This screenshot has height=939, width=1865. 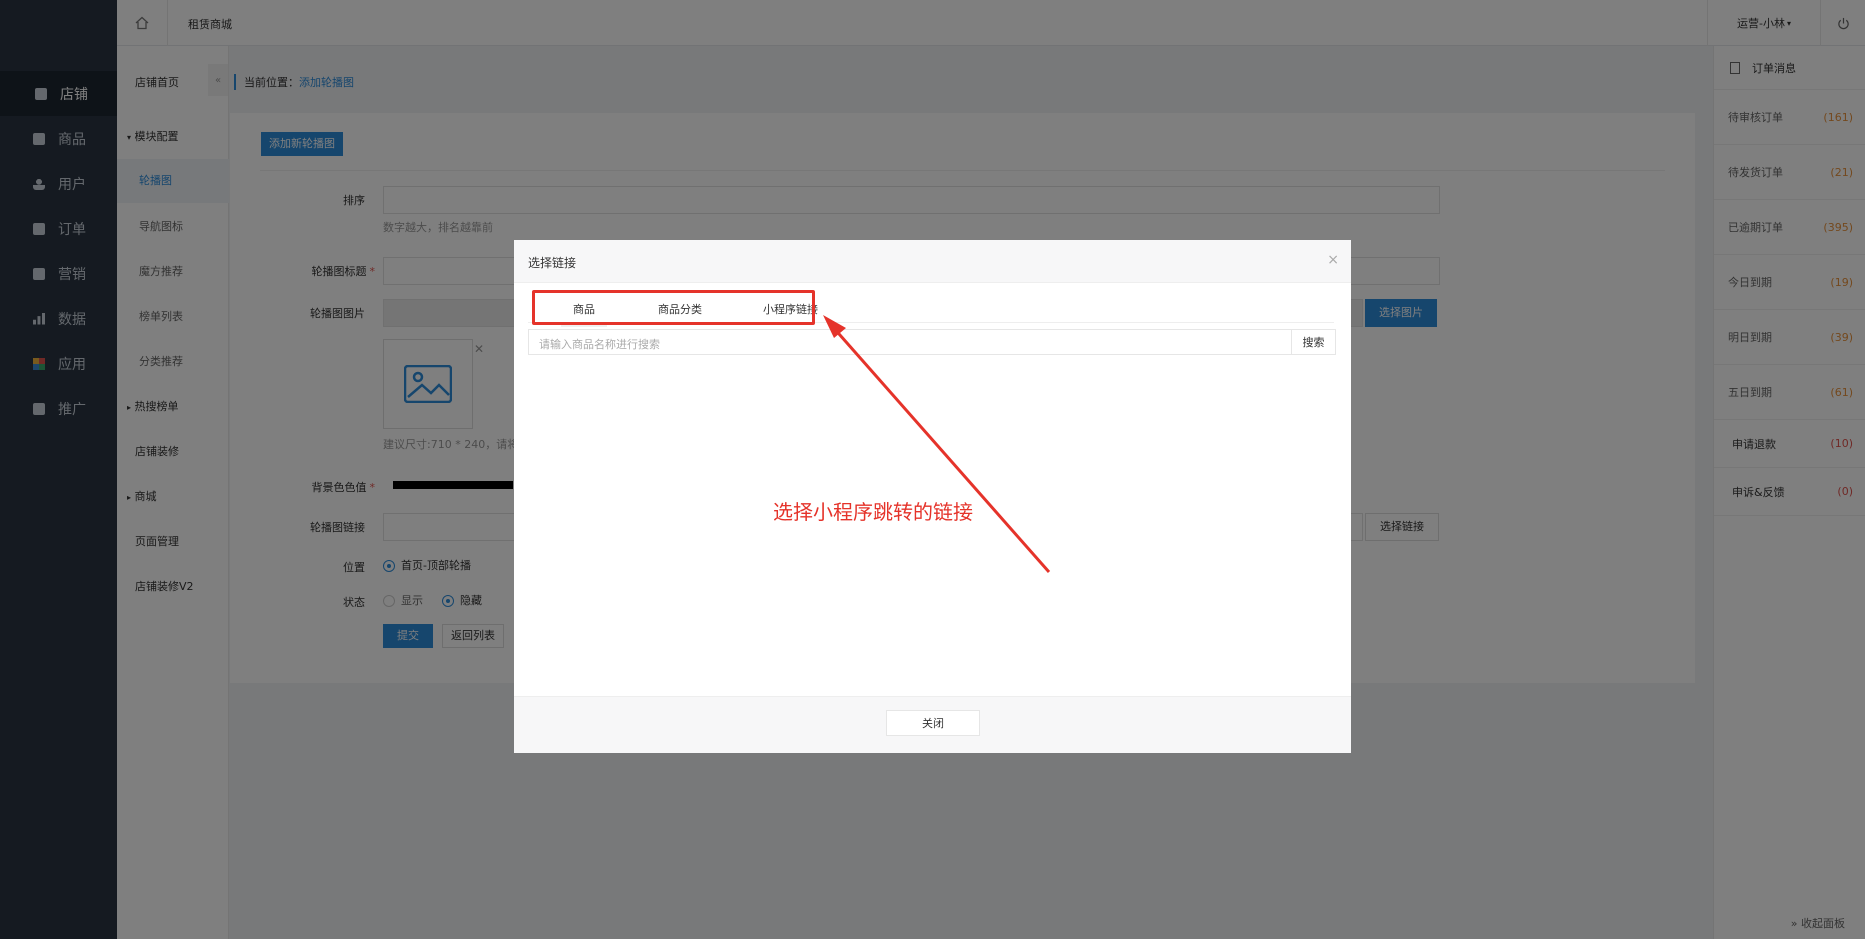 What do you see at coordinates (873, 512) in the screenshot?
I see `annotation-text: 选择小程序跳转的链接` at bounding box center [873, 512].